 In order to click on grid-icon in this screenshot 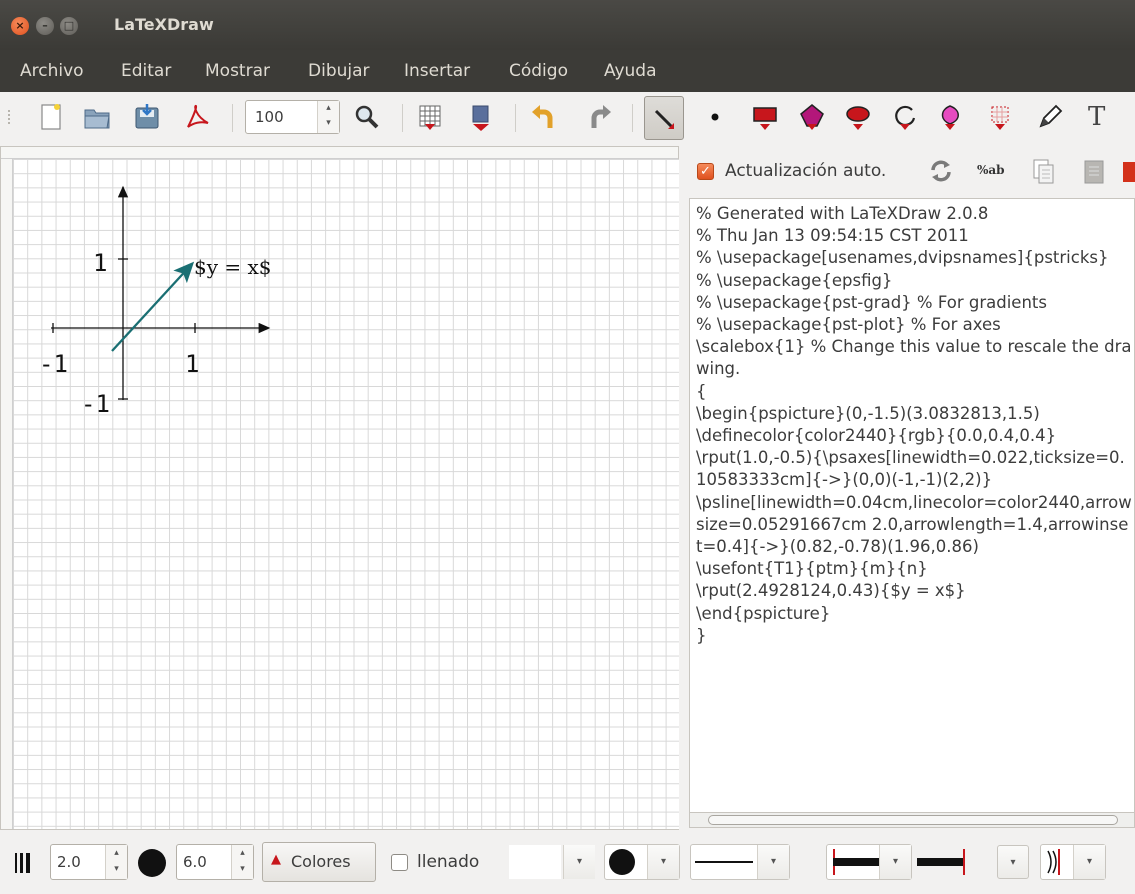, I will do `click(430, 117)`.